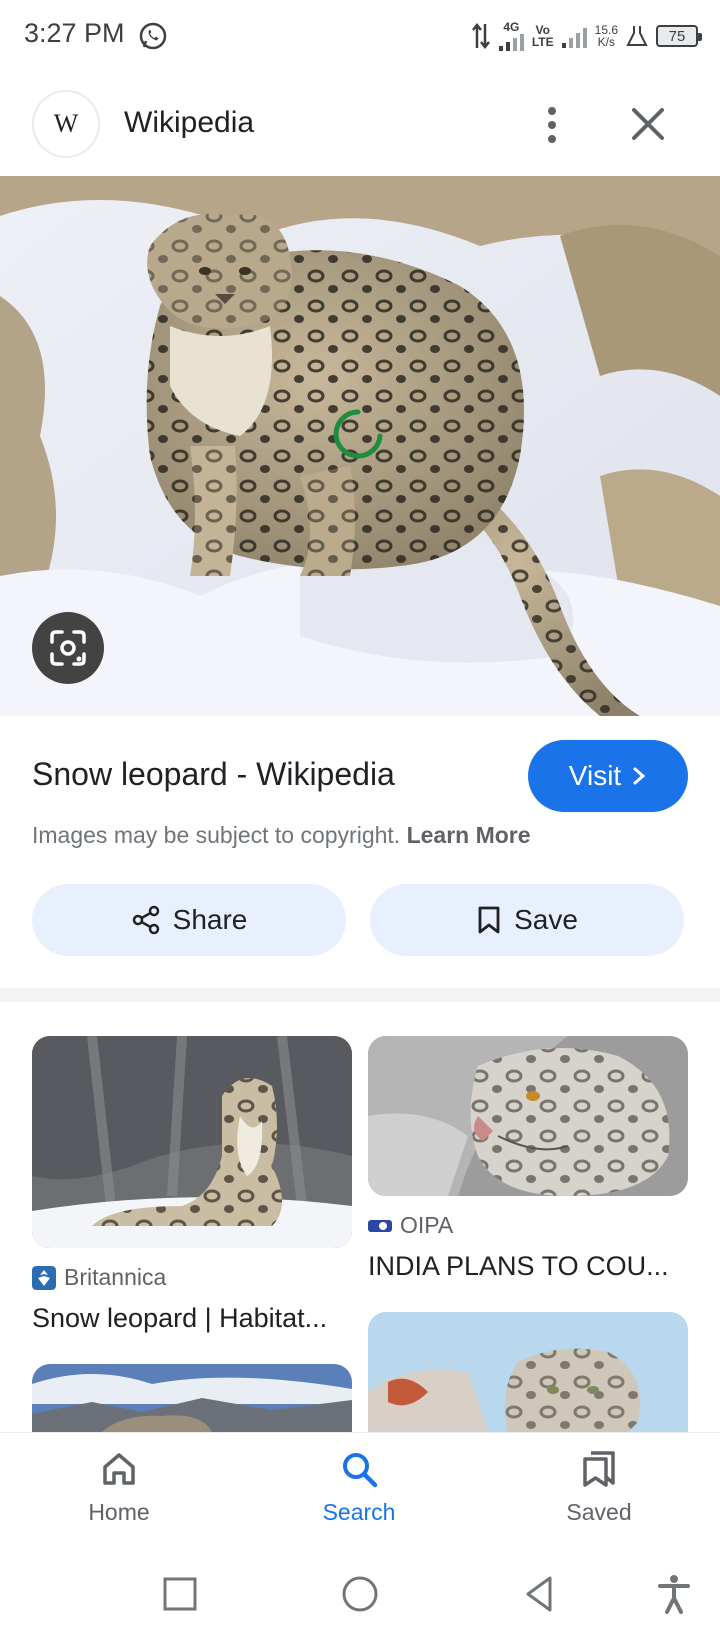 The width and height of the screenshot is (720, 1640). What do you see at coordinates (119, 1487) in the screenshot?
I see `nav-home: Home` at bounding box center [119, 1487].